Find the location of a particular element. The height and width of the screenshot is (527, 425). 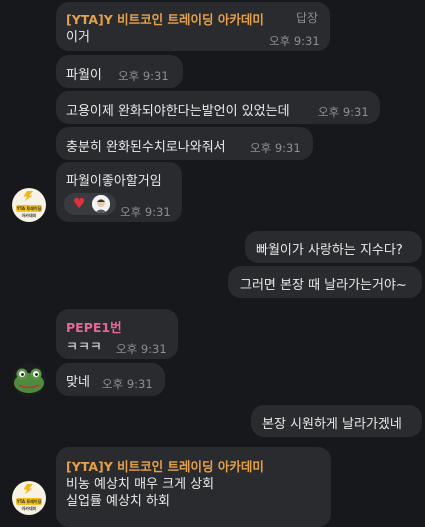

frog-icon is located at coordinates (29, 380).